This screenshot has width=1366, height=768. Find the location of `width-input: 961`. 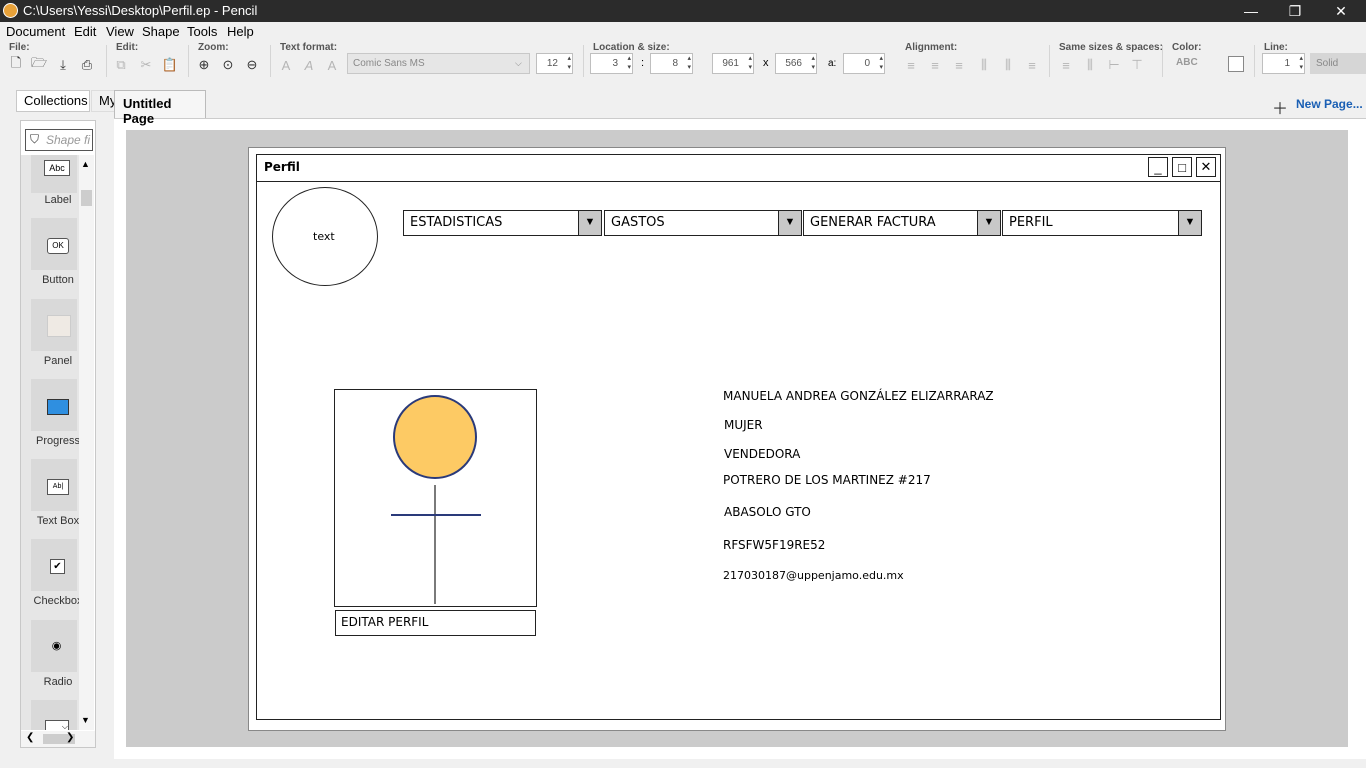

width-input: 961 is located at coordinates (733, 63).